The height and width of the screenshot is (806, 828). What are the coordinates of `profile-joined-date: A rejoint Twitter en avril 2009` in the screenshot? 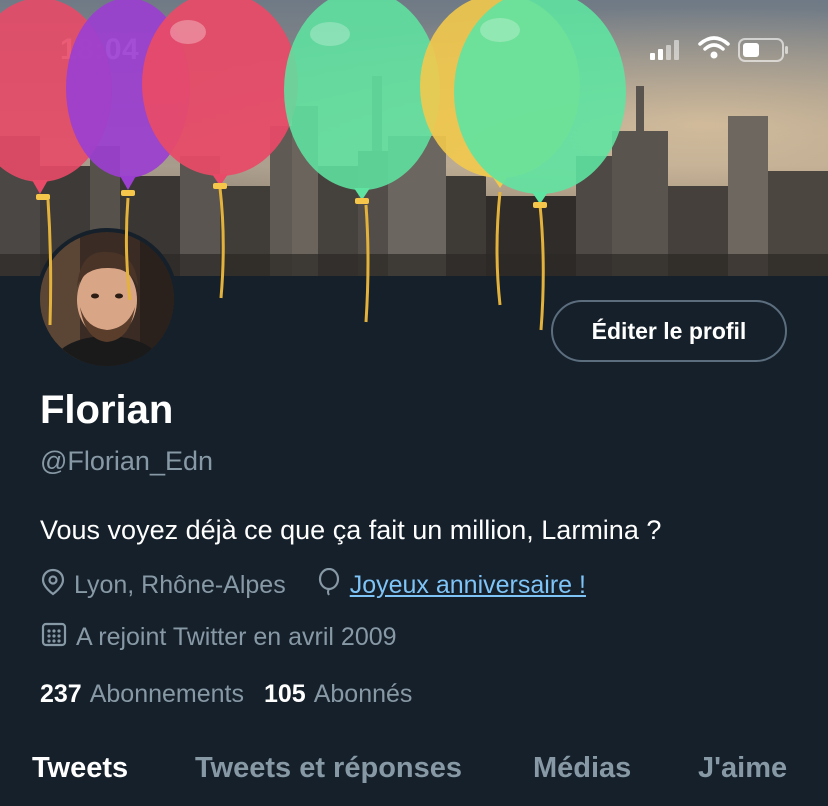 It's located at (236, 637).